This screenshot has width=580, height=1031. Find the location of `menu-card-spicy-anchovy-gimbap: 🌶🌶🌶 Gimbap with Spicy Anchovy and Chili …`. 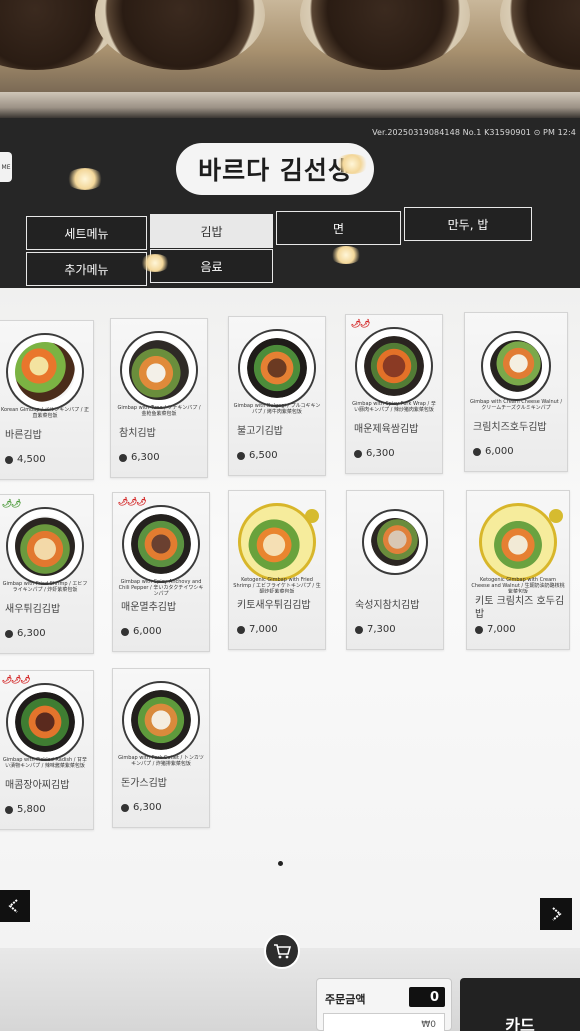

menu-card-spicy-anchovy-gimbap: 🌶🌶🌶 Gimbap with Spicy Anchovy and Chili … is located at coordinates (161, 572).